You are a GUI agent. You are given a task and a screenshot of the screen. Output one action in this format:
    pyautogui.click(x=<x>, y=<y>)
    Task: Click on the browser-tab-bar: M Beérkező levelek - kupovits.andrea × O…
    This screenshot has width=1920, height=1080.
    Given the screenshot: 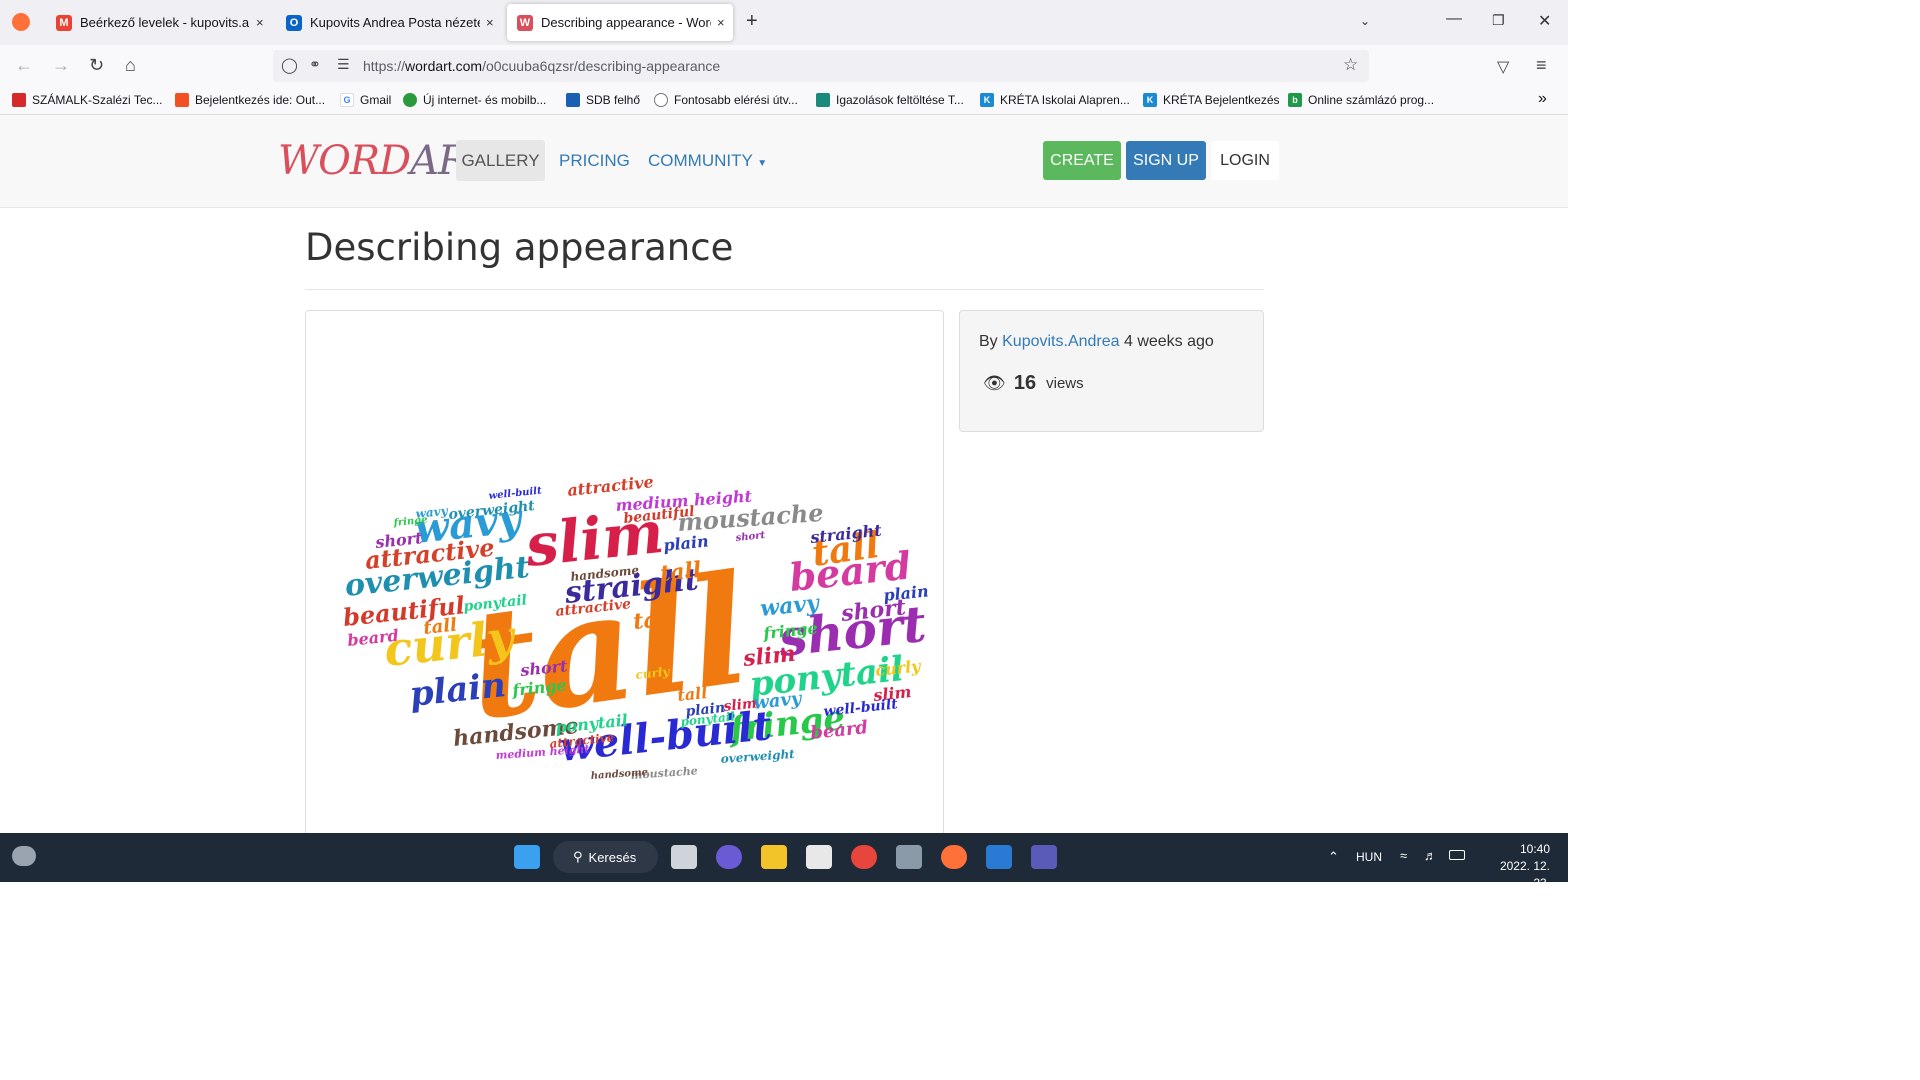 What is the action you would take?
    pyautogui.click(x=784, y=22)
    